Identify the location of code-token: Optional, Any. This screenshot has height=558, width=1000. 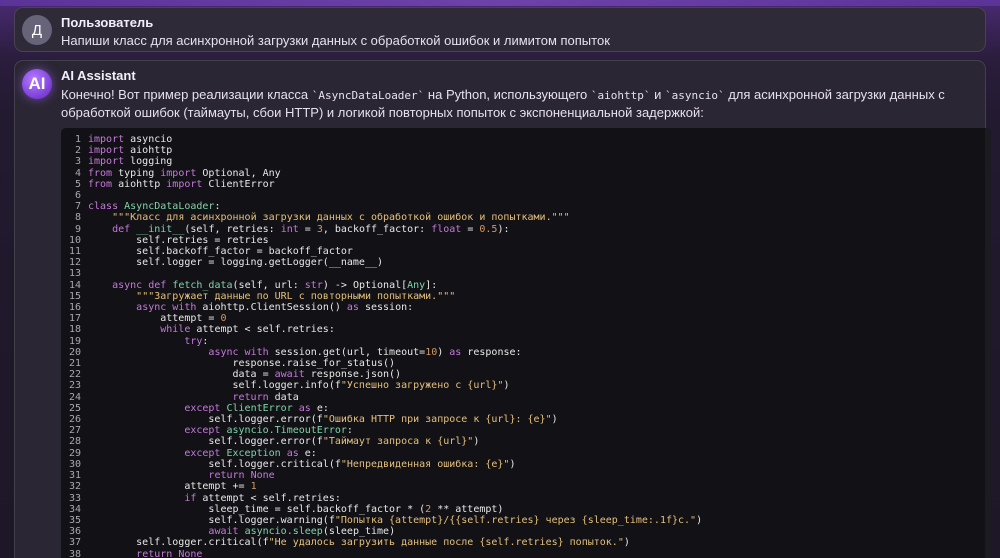
(238, 173).